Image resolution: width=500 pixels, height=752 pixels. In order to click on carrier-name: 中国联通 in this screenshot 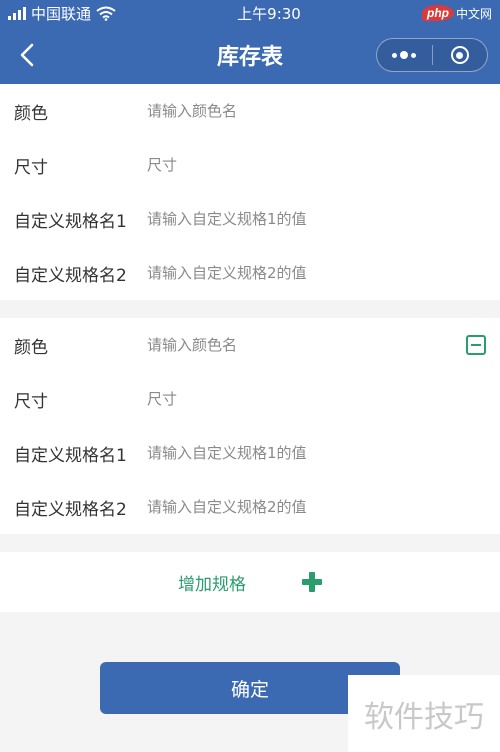, I will do `click(61, 13)`.